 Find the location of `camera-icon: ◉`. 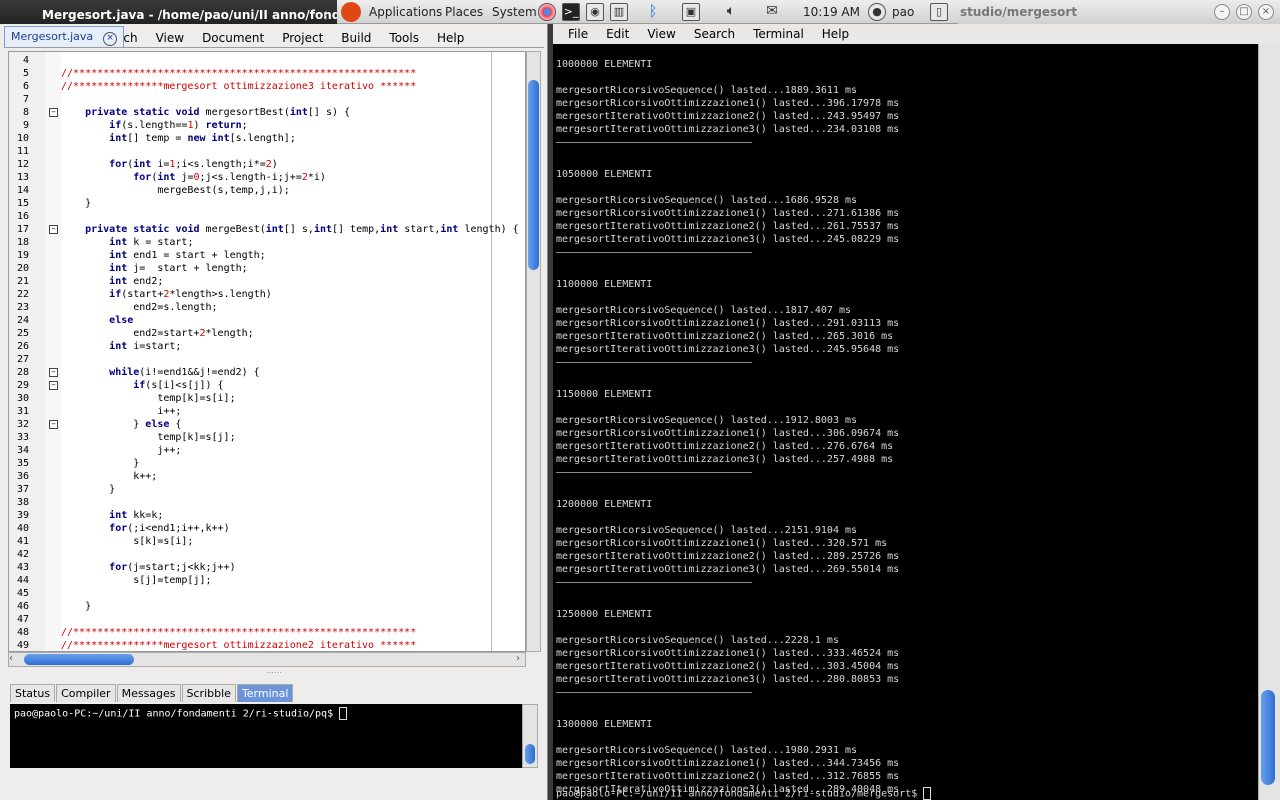

camera-icon: ◉ is located at coordinates (595, 12).